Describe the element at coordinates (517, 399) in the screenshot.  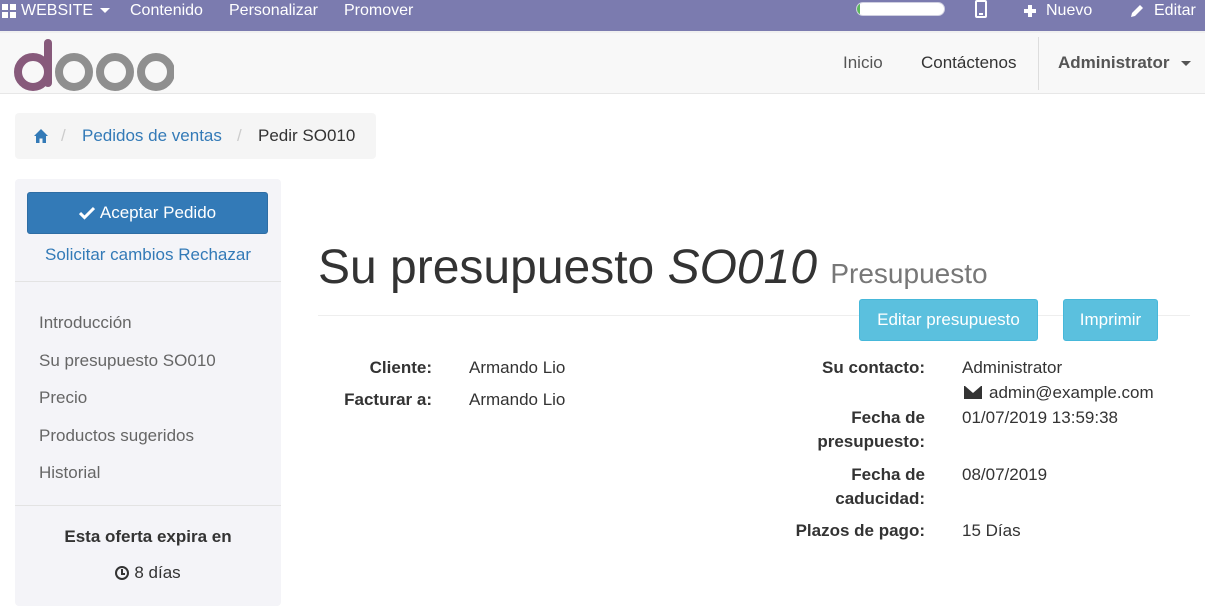
I see `invoice-to-value: Armando Lio` at that location.